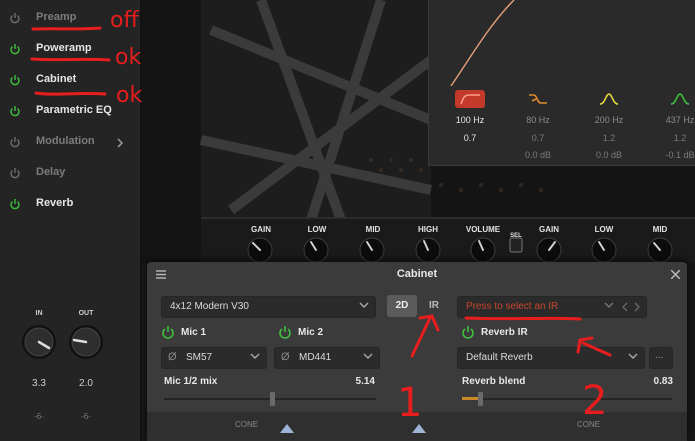  What do you see at coordinates (287, 428) in the screenshot?
I see `mic-position-marker-icon` at bounding box center [287, 428].